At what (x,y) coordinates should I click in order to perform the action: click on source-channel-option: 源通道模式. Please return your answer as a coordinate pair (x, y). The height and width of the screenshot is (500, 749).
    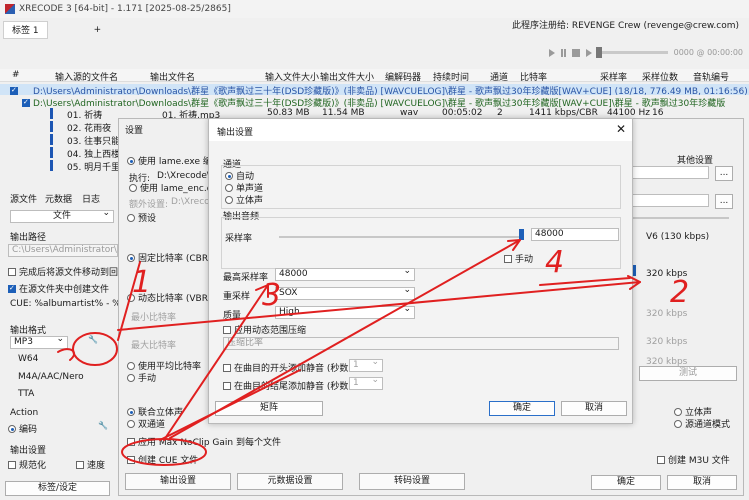
    Looking at the image, I should click on (702, 423).